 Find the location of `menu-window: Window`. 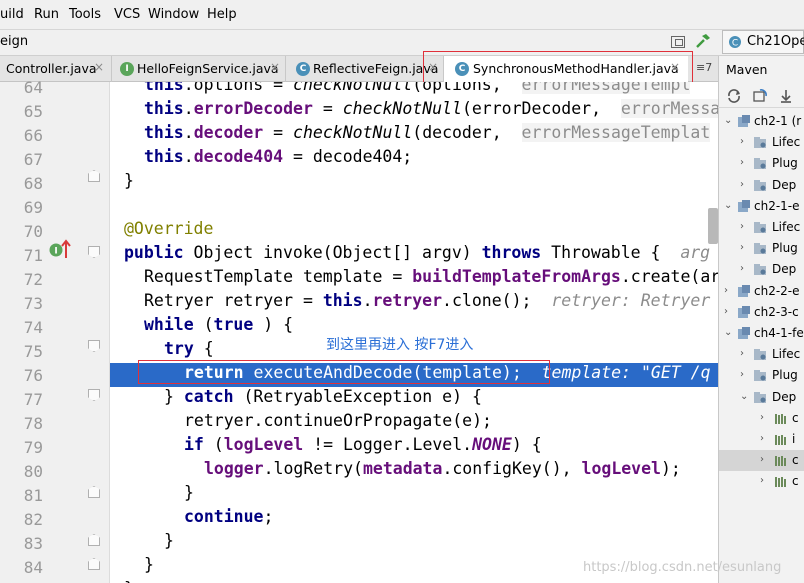

menu-window: Window is located at coordinates (173, 14).